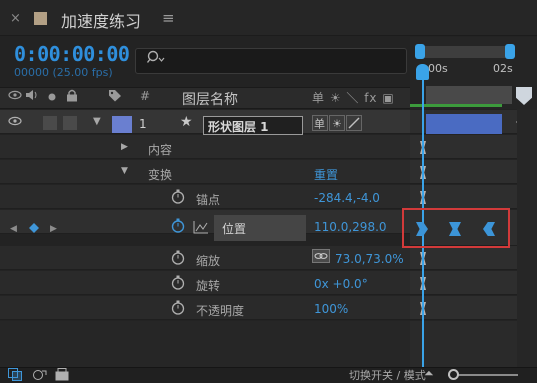 The image size is (537, 383). What do you see at coordinates (453, 374) in the screenshot?
I see `zoom-slider-knob` at bounding box center [453, 374].